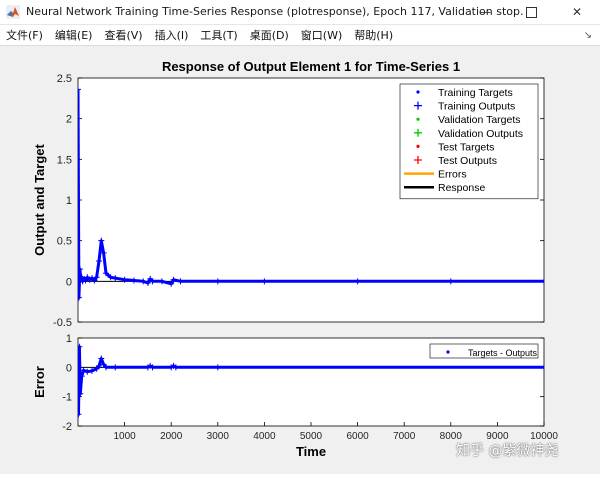 This screenshot has width=600, height=478. I want to click on matlab-icon, so click(13, 12).